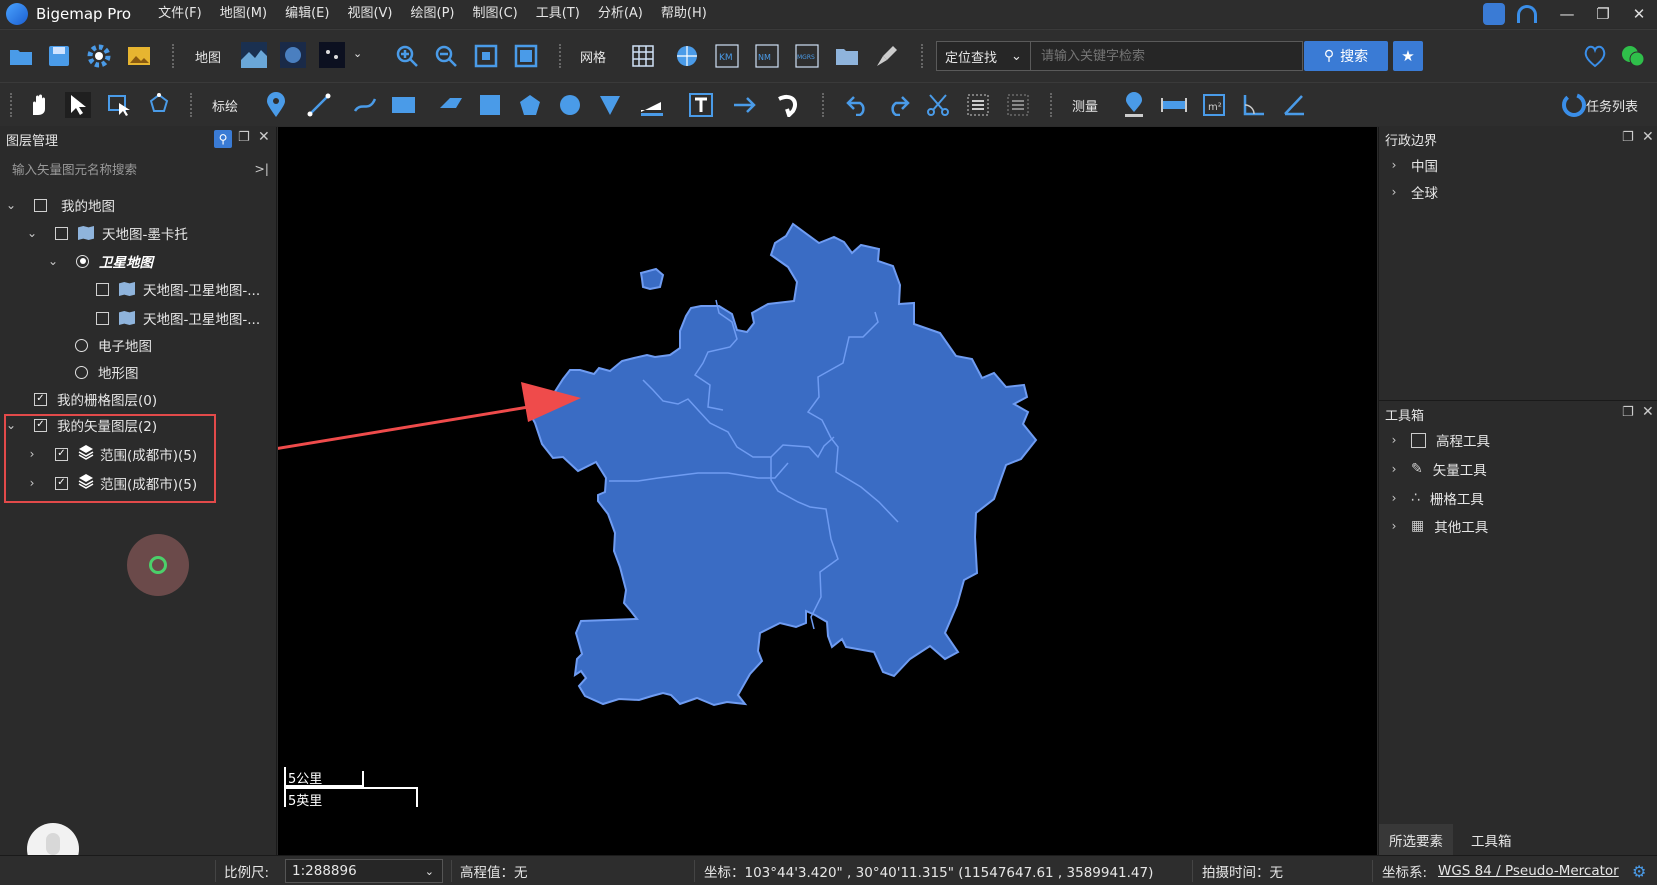 This screenshot has width=1657, height=885. Describe the element at coordinates (530, 105) in the screenshot. I see `pentagon-icon` at that location.